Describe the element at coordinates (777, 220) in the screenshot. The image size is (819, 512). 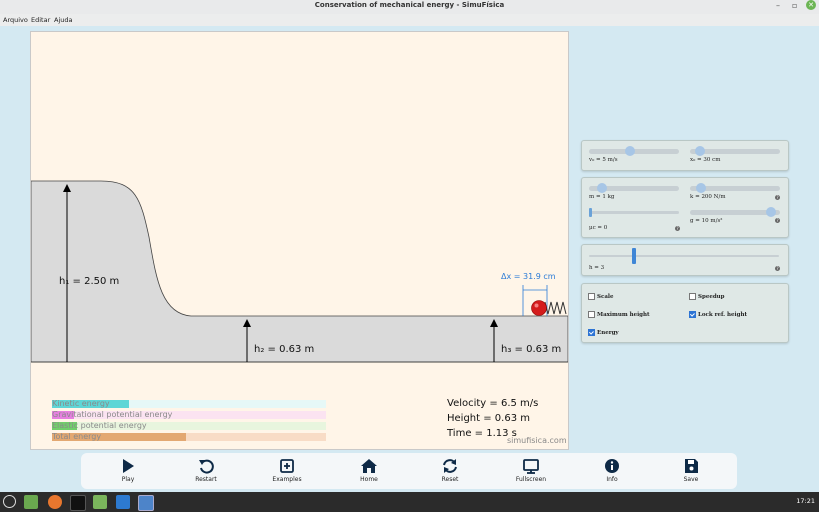
I see `gravity-help-icon: ?` at that location.